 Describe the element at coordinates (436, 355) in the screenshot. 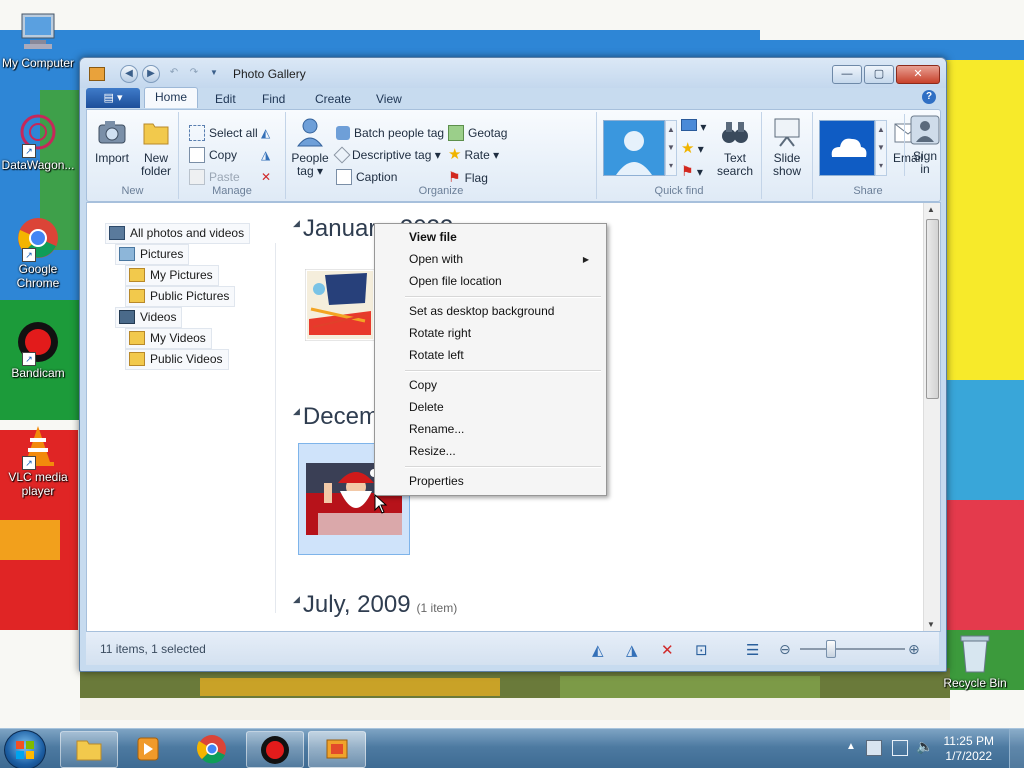

I see `menu-item-rotate-left: Rotate left` at that location.